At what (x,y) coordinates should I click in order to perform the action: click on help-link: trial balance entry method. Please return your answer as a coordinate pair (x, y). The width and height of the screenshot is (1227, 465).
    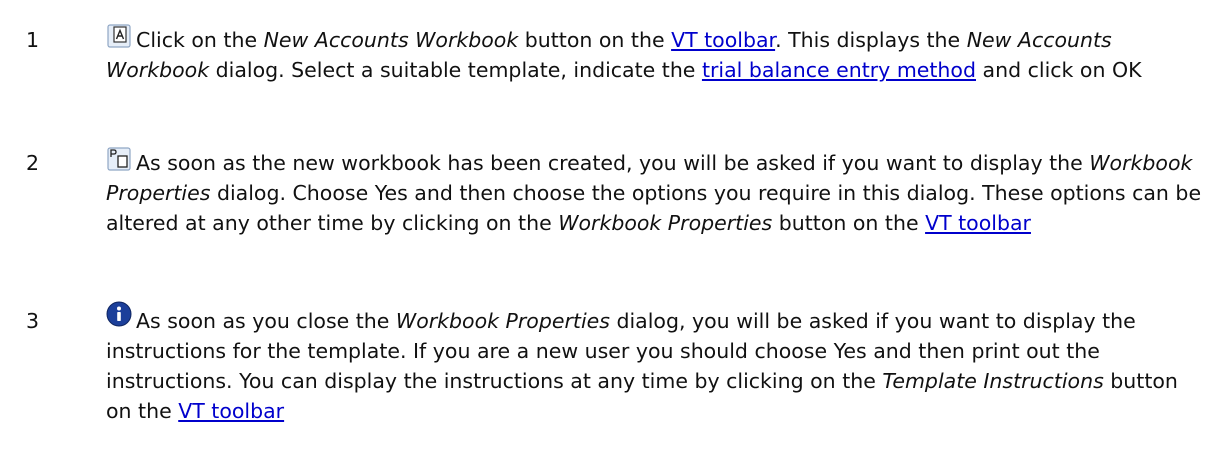
    Looking at the image, I should click on (839, 70).